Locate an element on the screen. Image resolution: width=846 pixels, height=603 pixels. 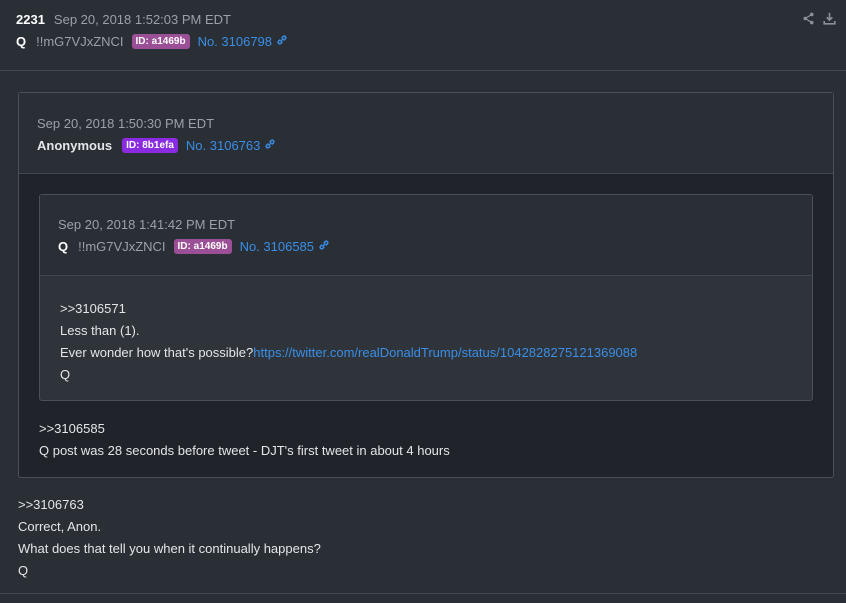
post-date: Sep 20, 2018 1:52:03 PM EDT is located at coordinates (142, 19).